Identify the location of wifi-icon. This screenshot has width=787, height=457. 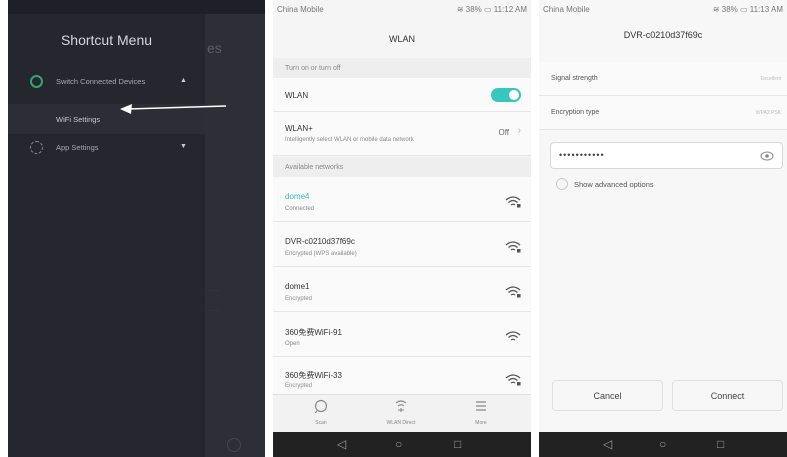
(513, 336).